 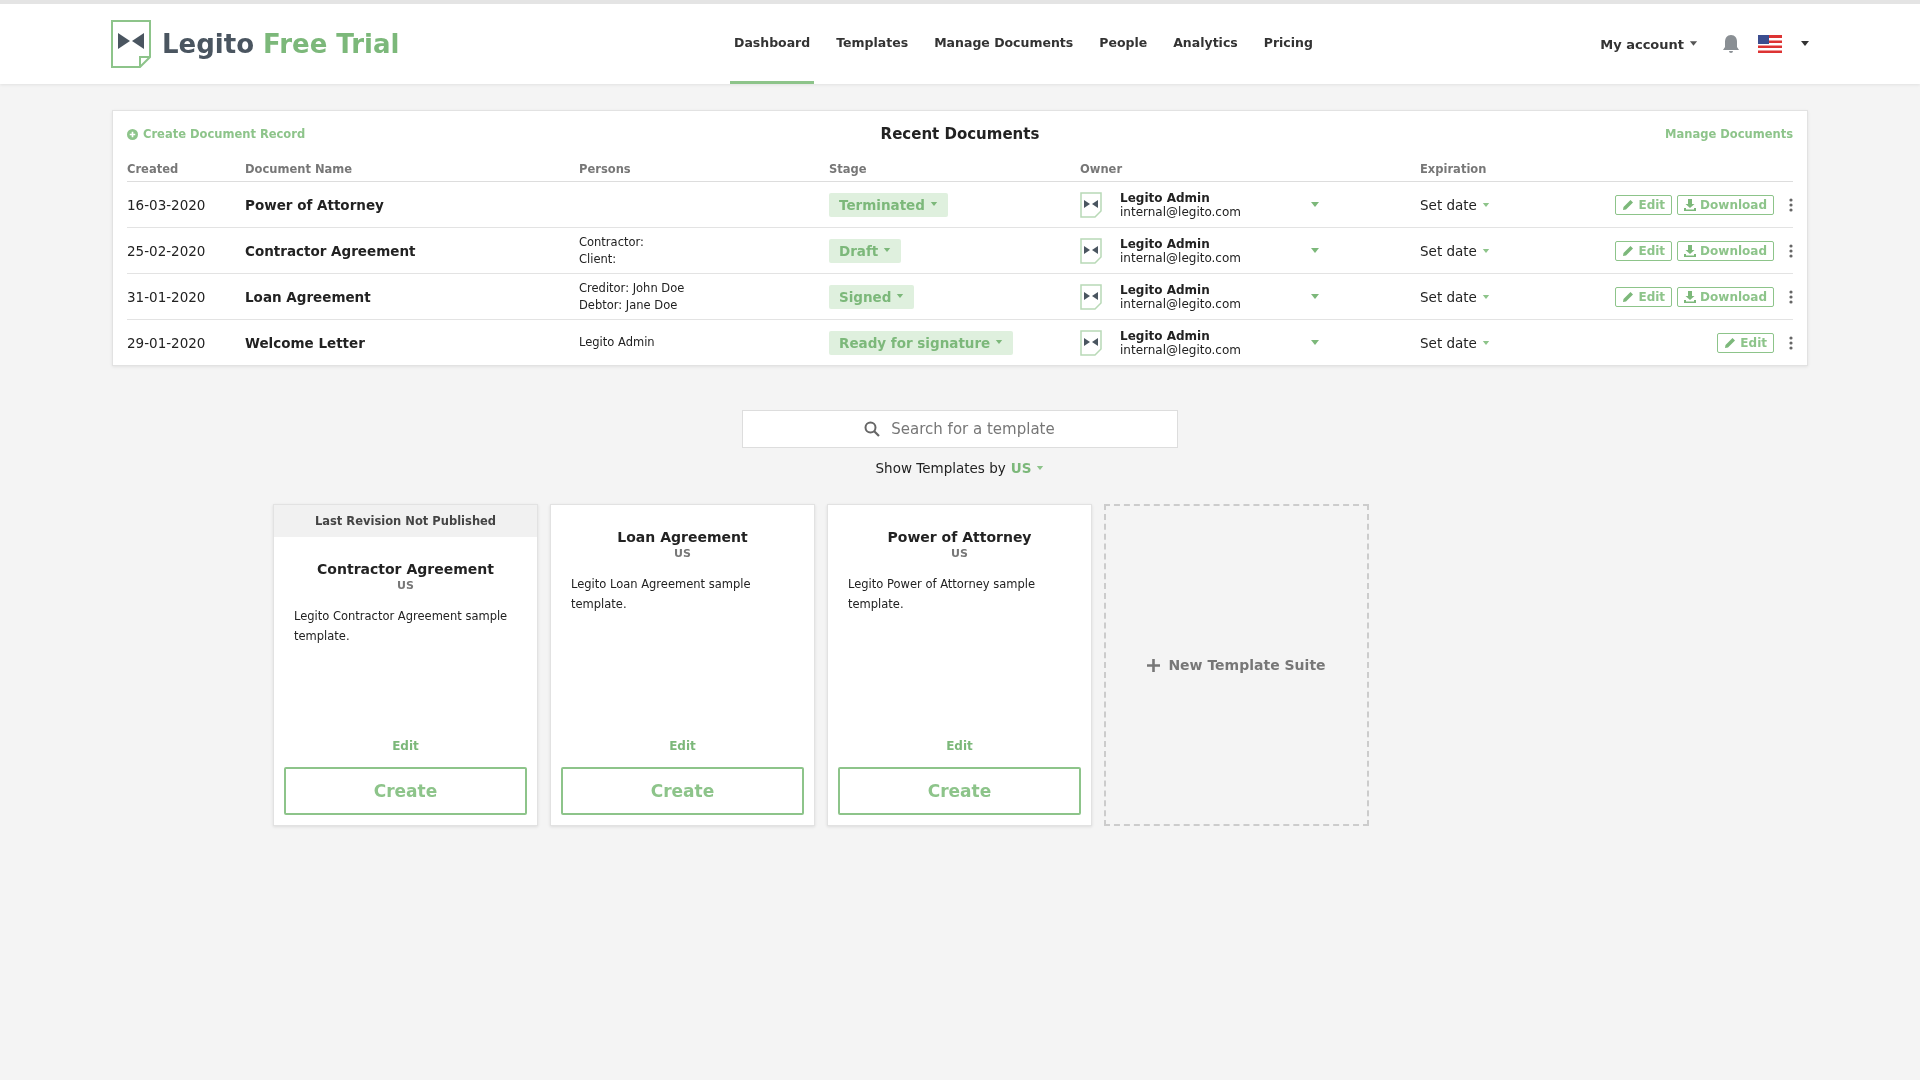 I want to click on table-cell-text: 31-01-2020, so click(x=167, y=296).